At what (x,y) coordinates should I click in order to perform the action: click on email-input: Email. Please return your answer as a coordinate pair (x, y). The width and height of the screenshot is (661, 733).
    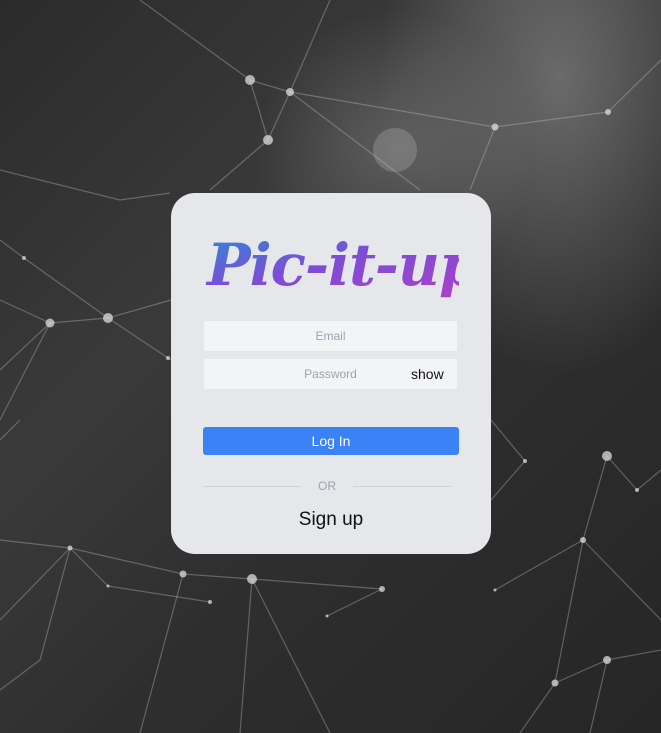
    Looking at the image, I should click on (330, 336).